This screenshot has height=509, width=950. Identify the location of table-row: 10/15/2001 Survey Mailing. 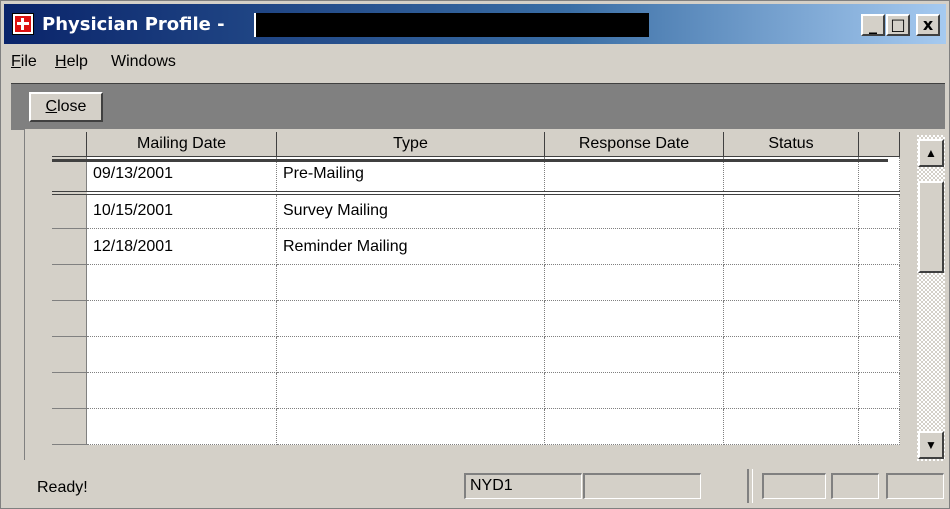
(476, 210).